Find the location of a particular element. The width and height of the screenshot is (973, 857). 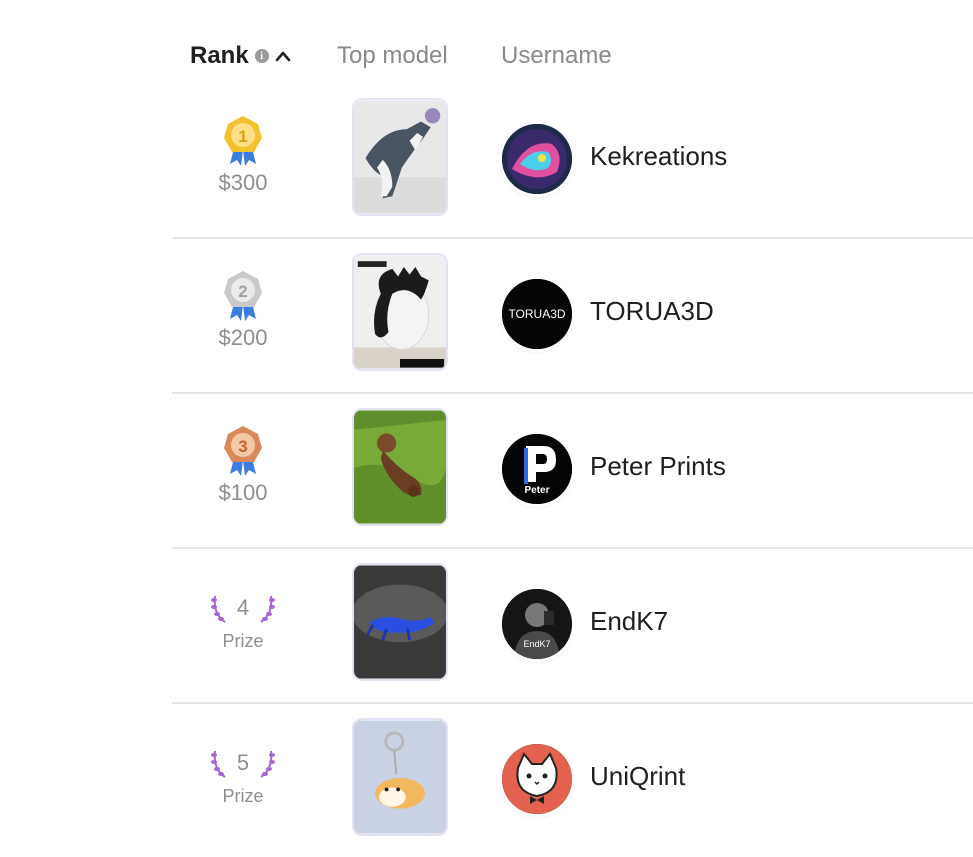

svg-text: EndK7 is located at coordinates (536, 644).